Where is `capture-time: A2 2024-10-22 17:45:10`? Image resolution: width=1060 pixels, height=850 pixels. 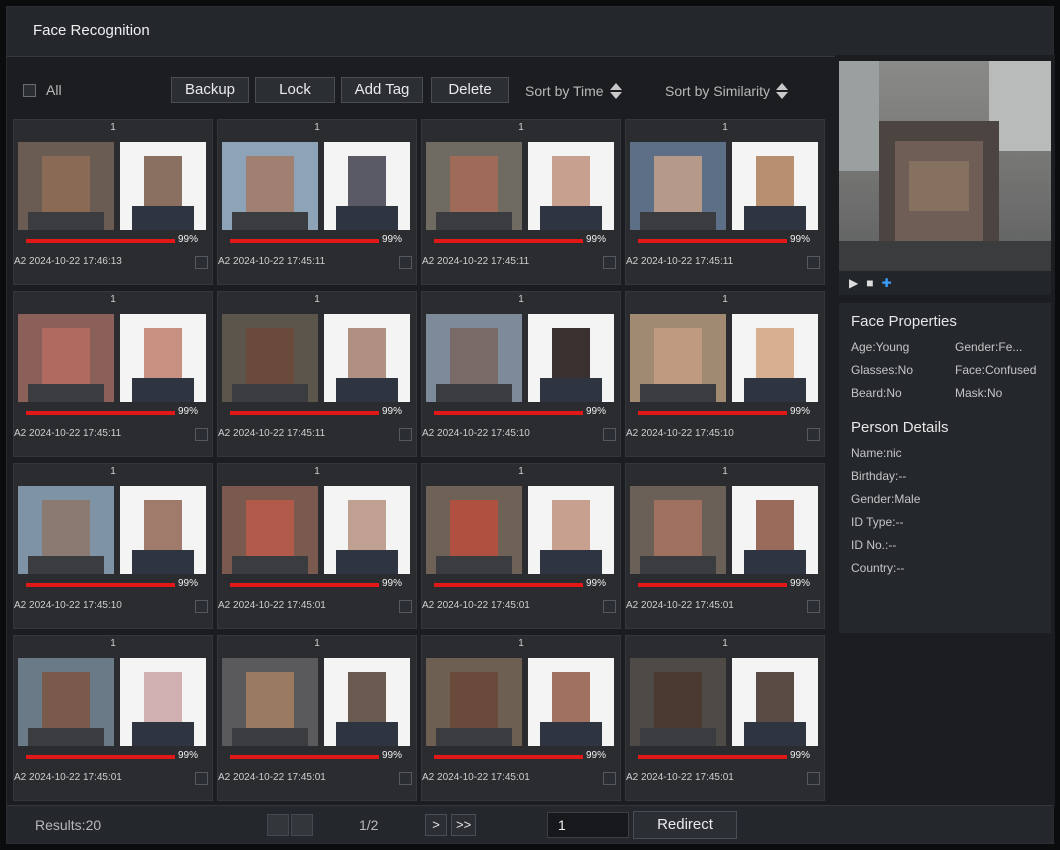 capture-time: A2 2024-10-22 17:45:10 is located at coordinates (476, 433).